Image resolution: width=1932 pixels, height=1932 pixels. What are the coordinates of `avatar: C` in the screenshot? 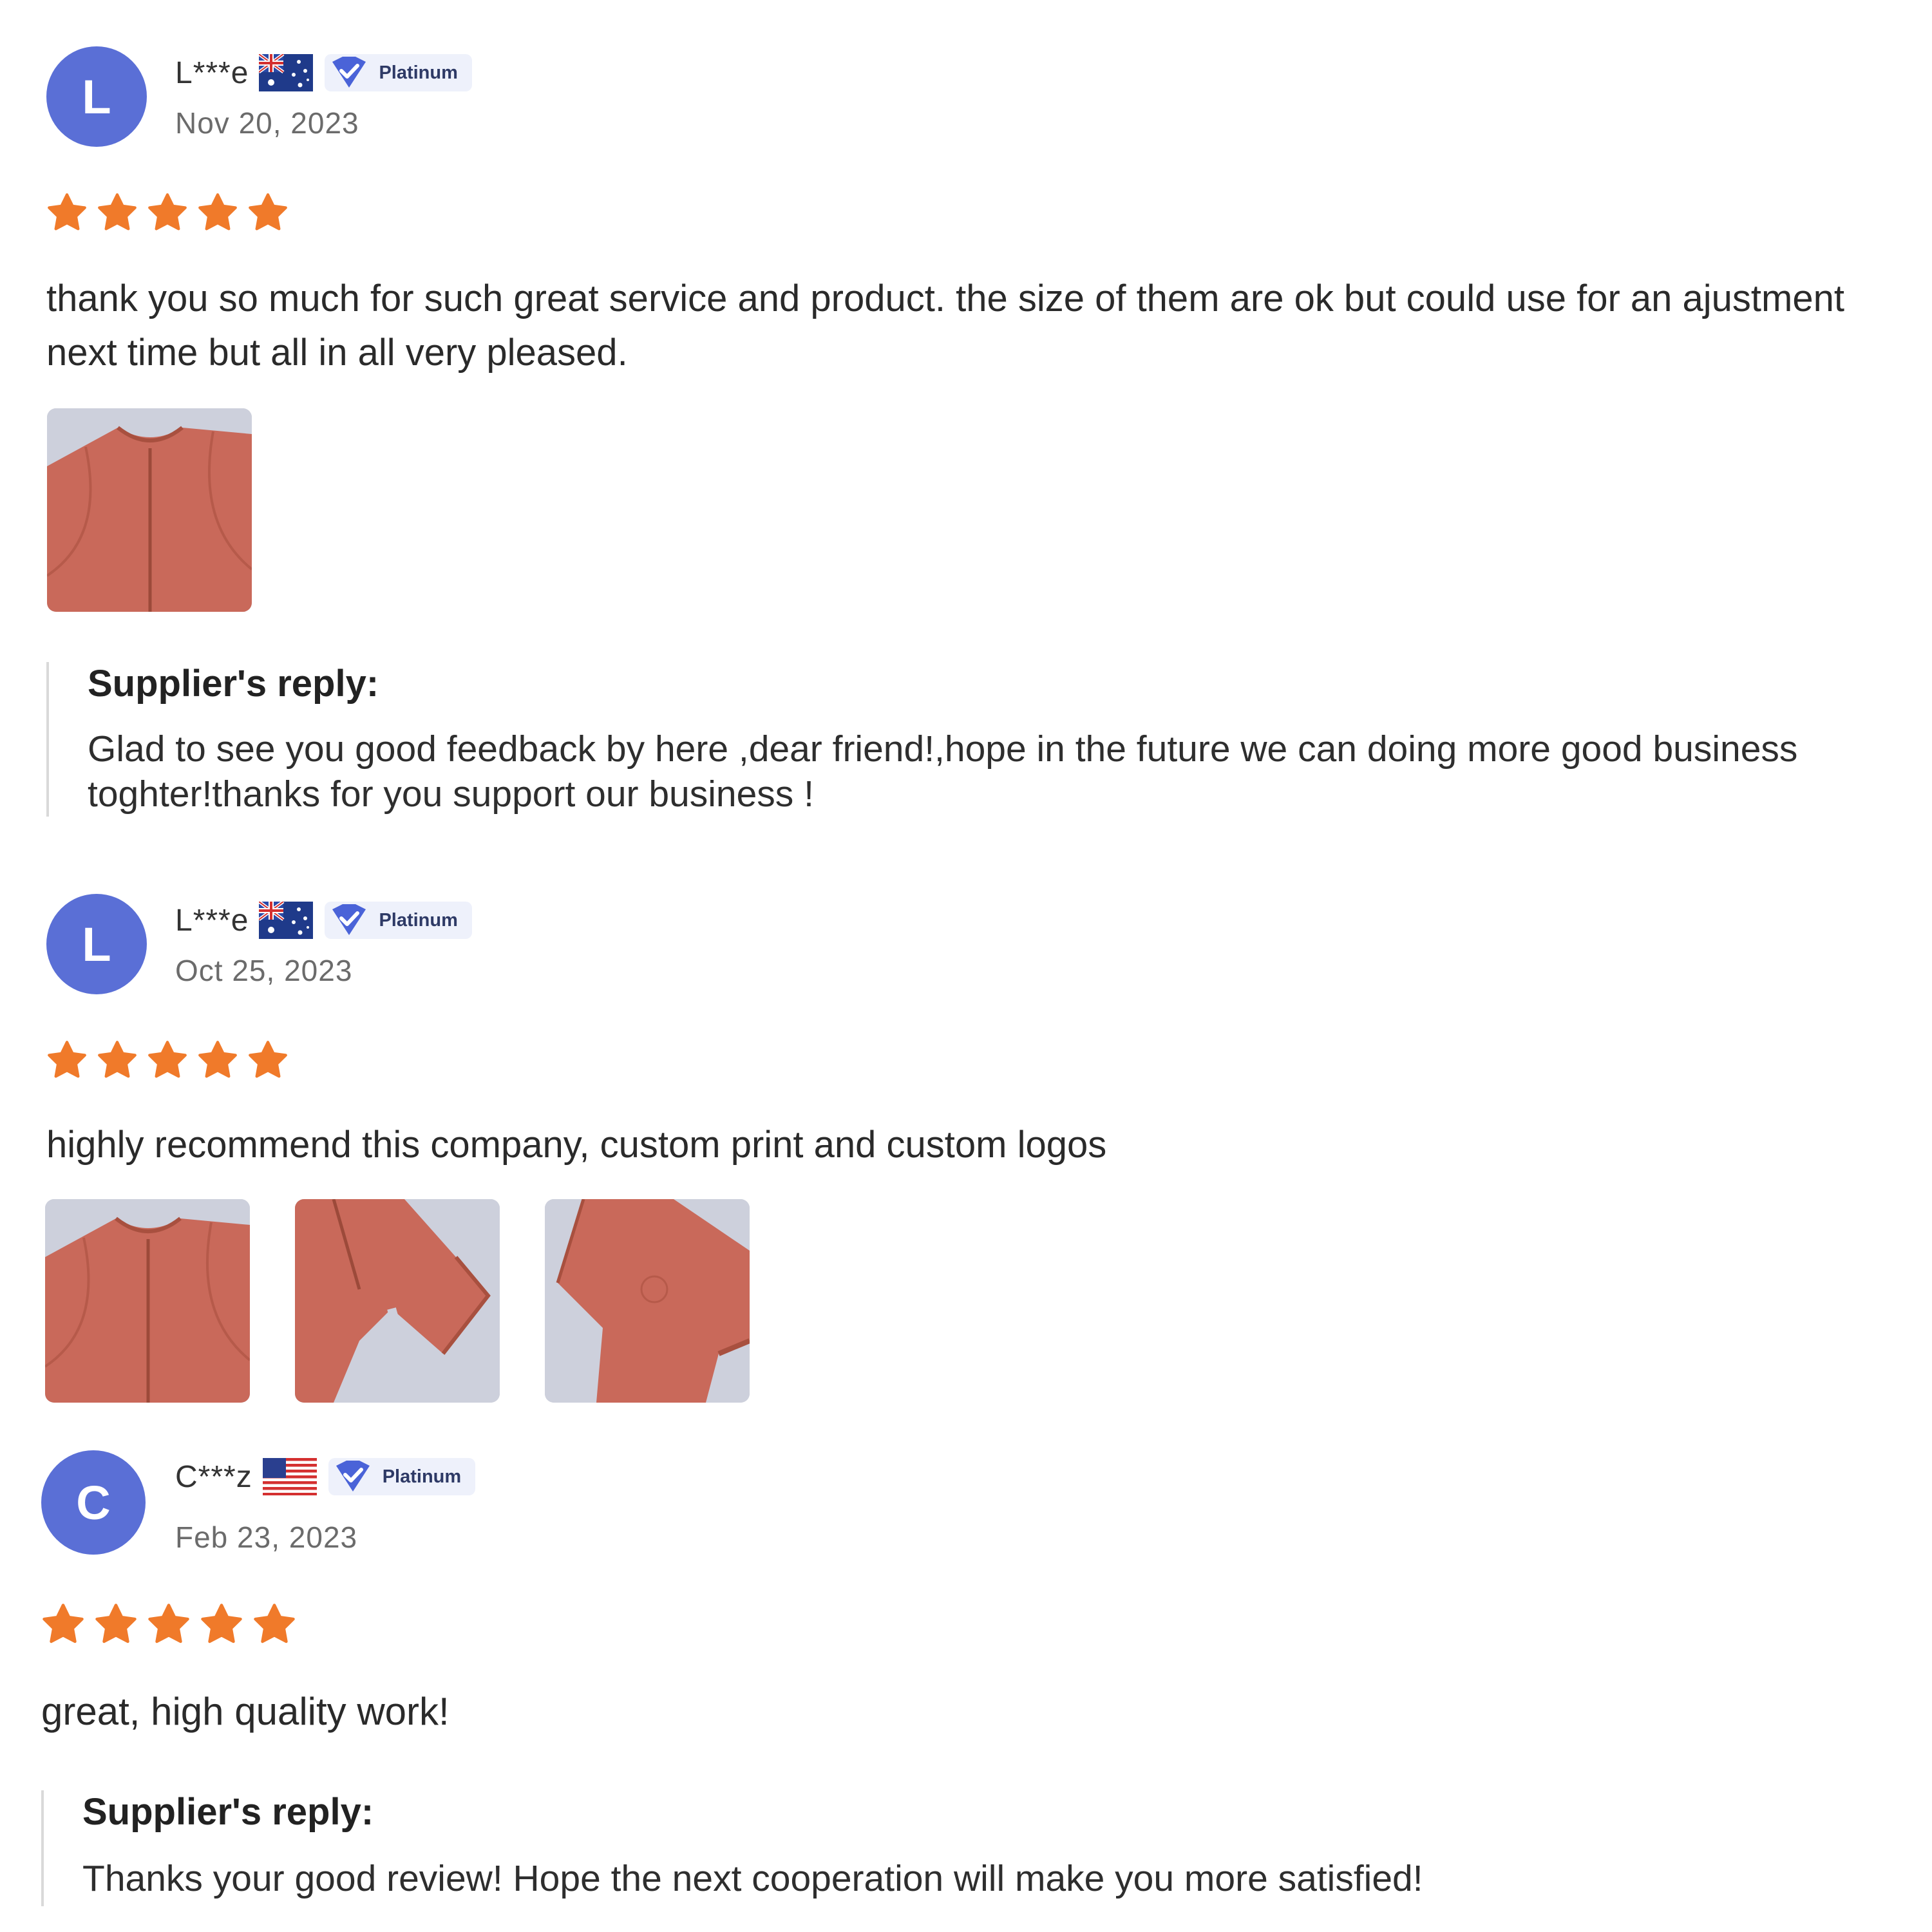 It's located at (93, 1502).